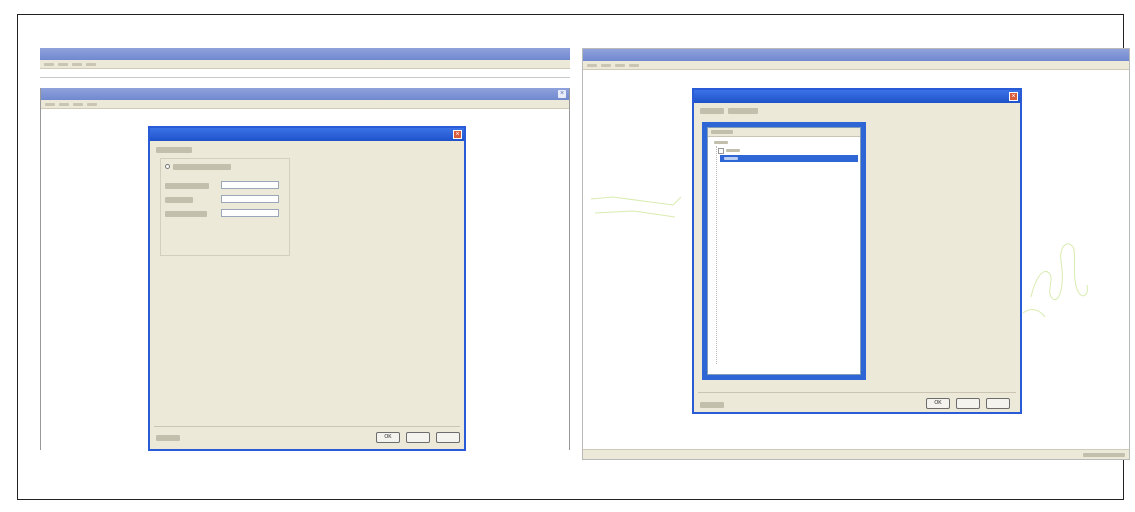 This screenshot has width=1135, height=512. What do you see at coordinates (305, 94) in the screenshot?
I see `left-window-main-titlebar: ×` at bounding box center [305, 94].